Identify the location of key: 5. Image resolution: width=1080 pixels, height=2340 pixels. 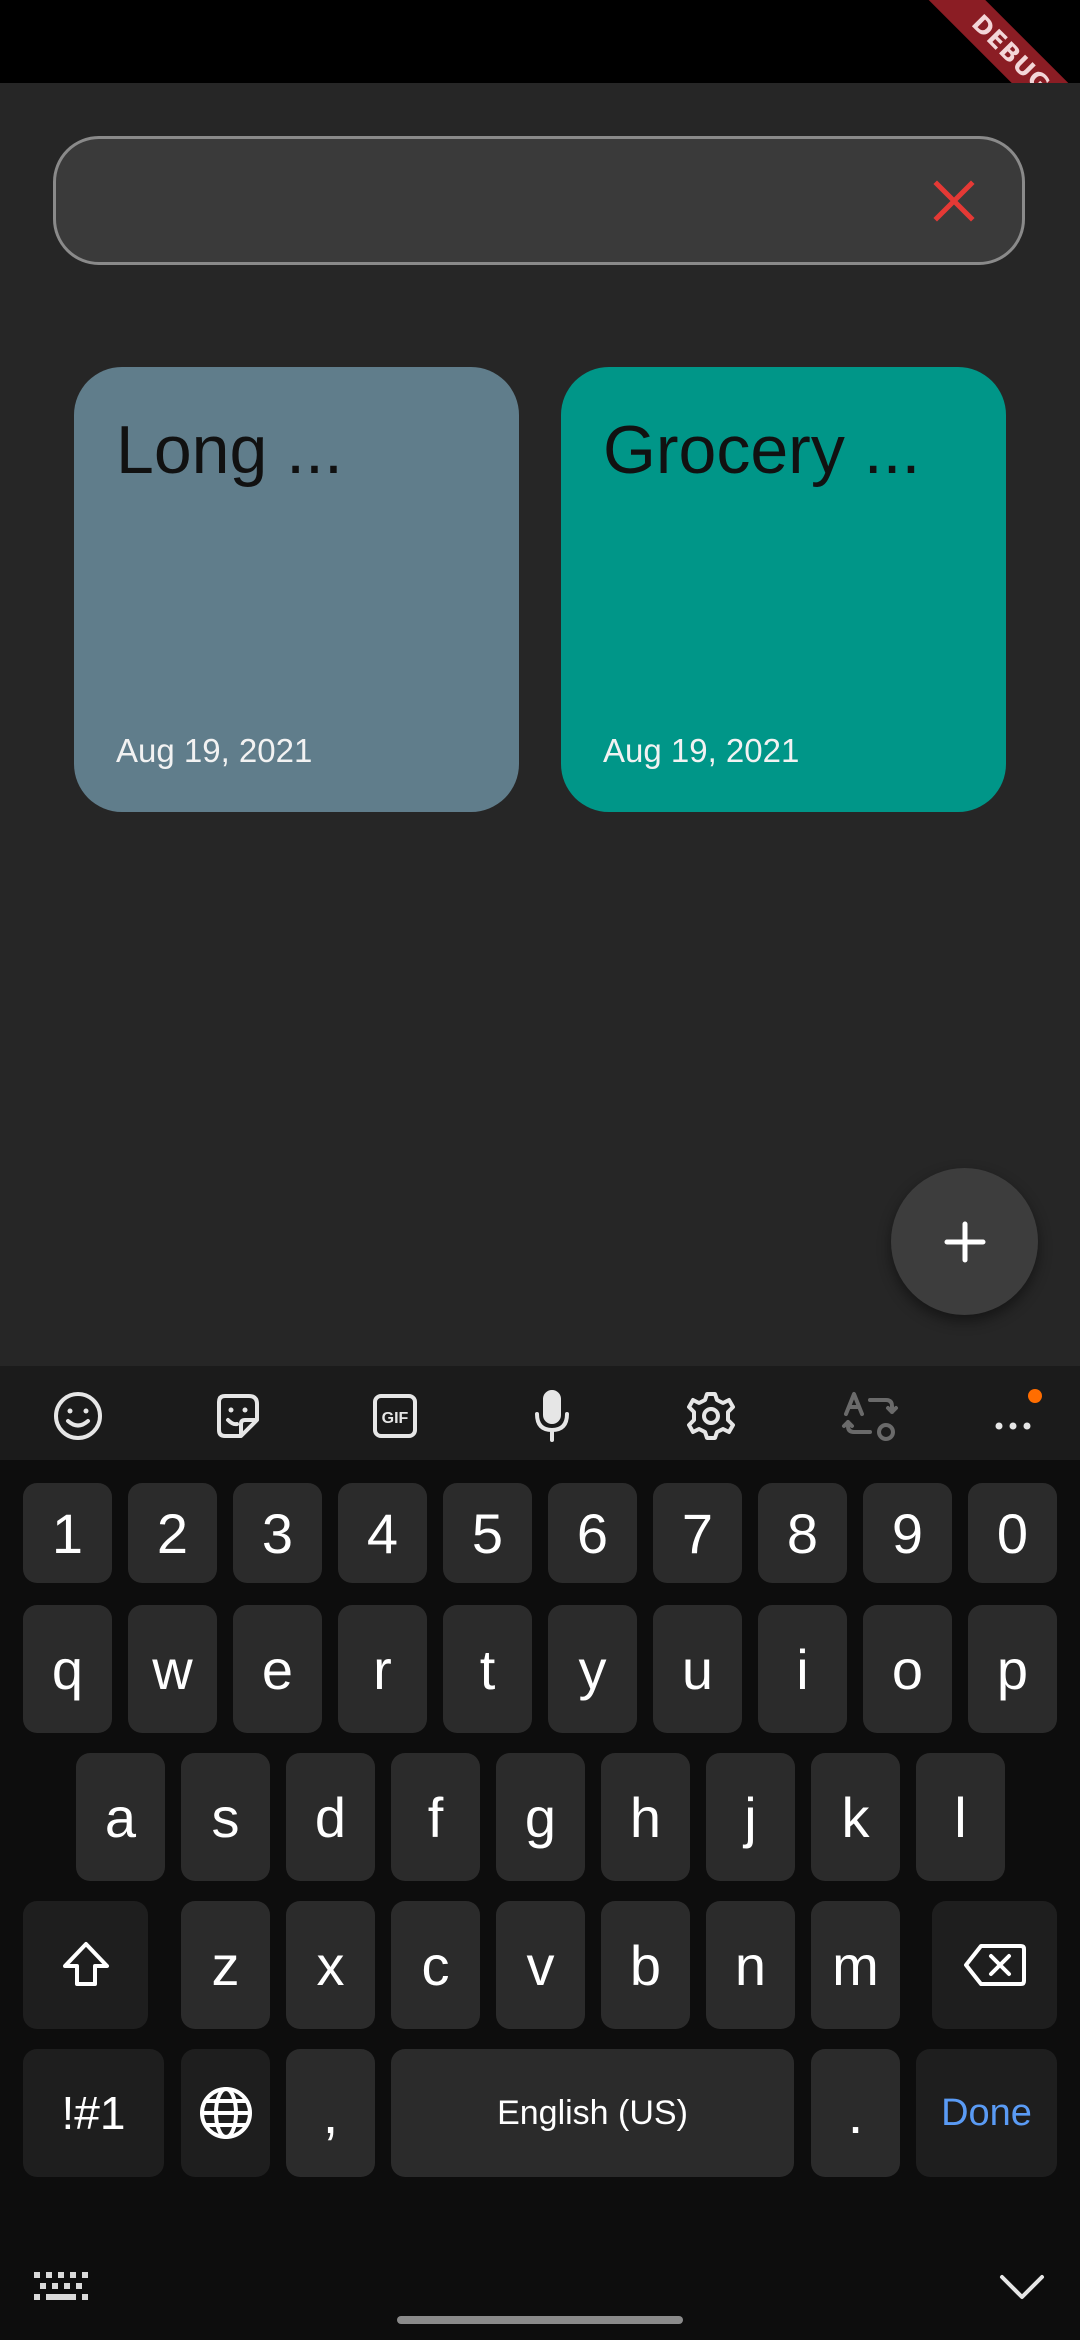
(487, 1533).